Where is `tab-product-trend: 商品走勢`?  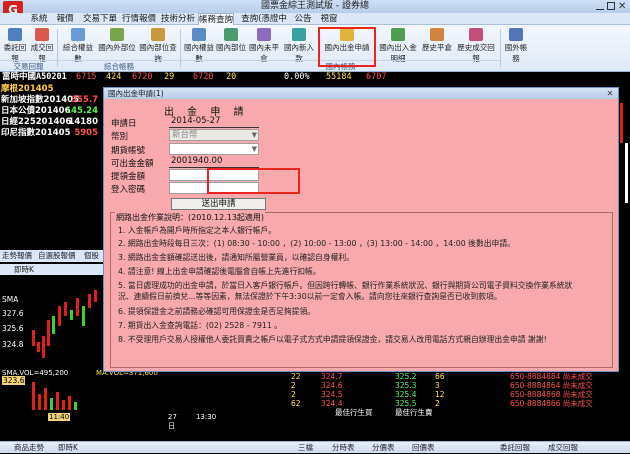 tab-product-trend: 商品走勢 is located at coordinates (29, 448).